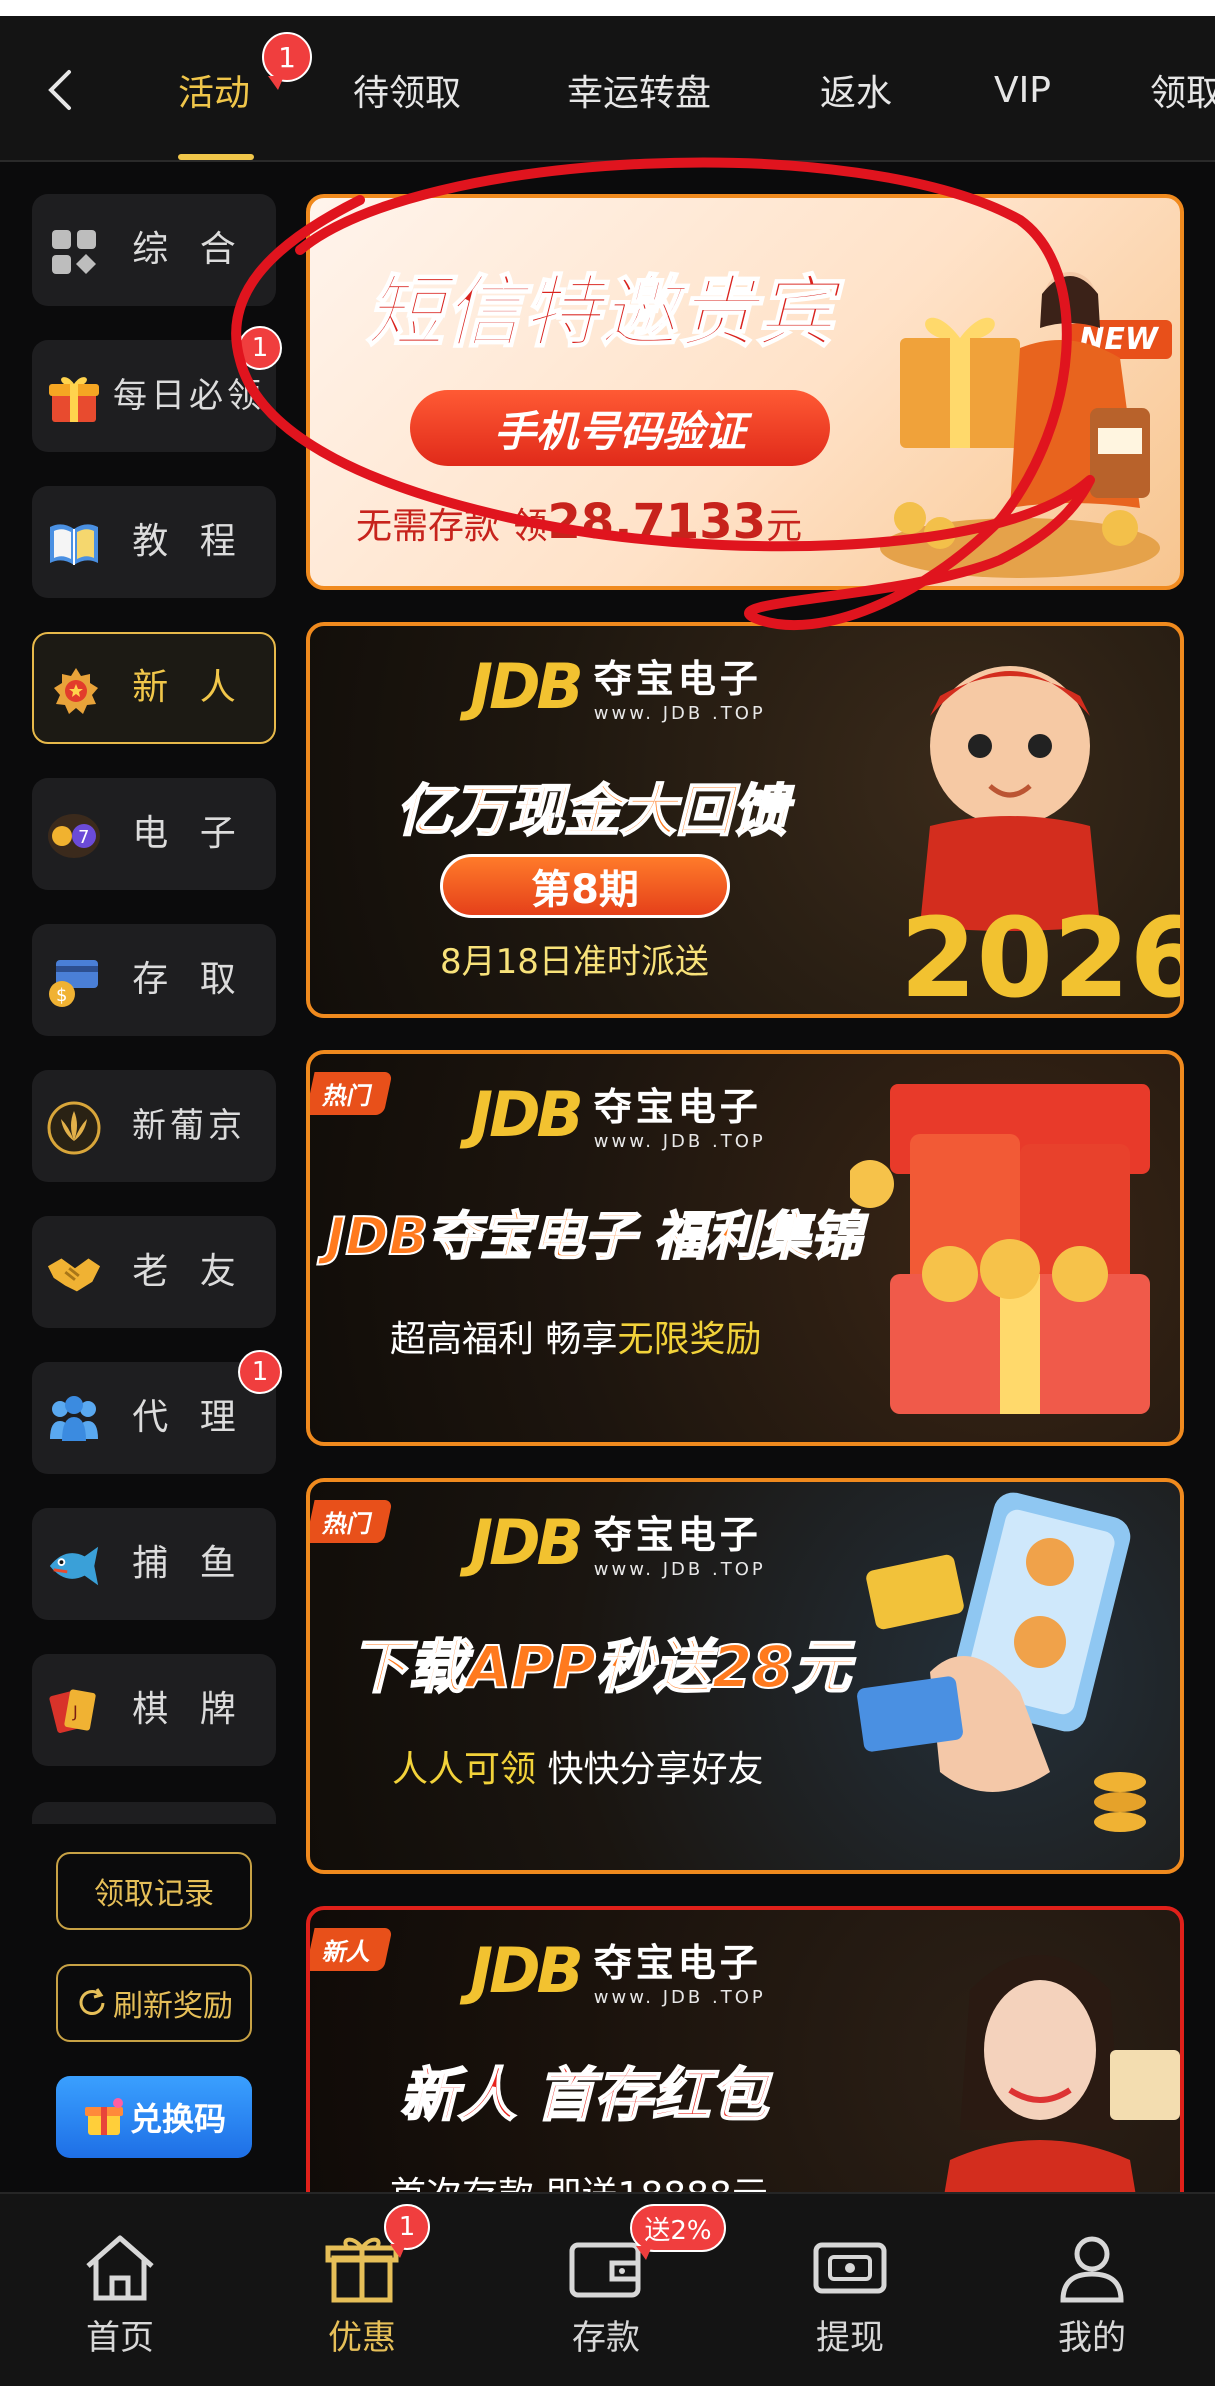 This screenshot has height=2386, width=1215. I want to click on banner-newbie-title: 新人 首存红包, so click(584, 2095).